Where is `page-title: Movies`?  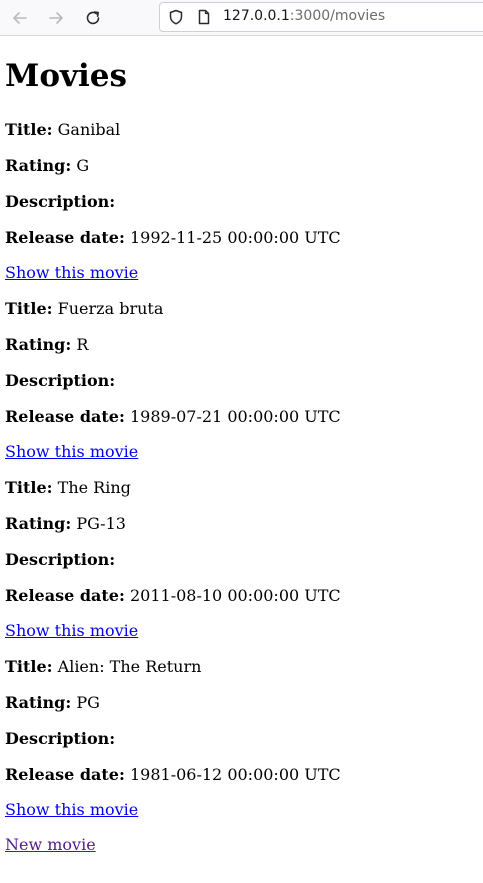
page-title: Movies is located at coordinates (66, 76).